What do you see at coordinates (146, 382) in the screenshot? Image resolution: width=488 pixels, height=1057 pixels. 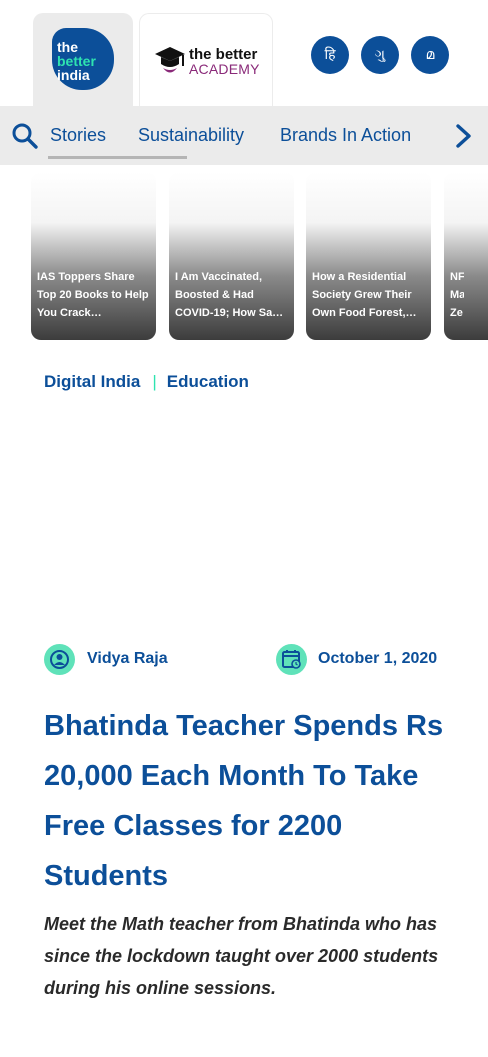 I see `article-categories: Digital India | Education` at bounding box center [146, 382].